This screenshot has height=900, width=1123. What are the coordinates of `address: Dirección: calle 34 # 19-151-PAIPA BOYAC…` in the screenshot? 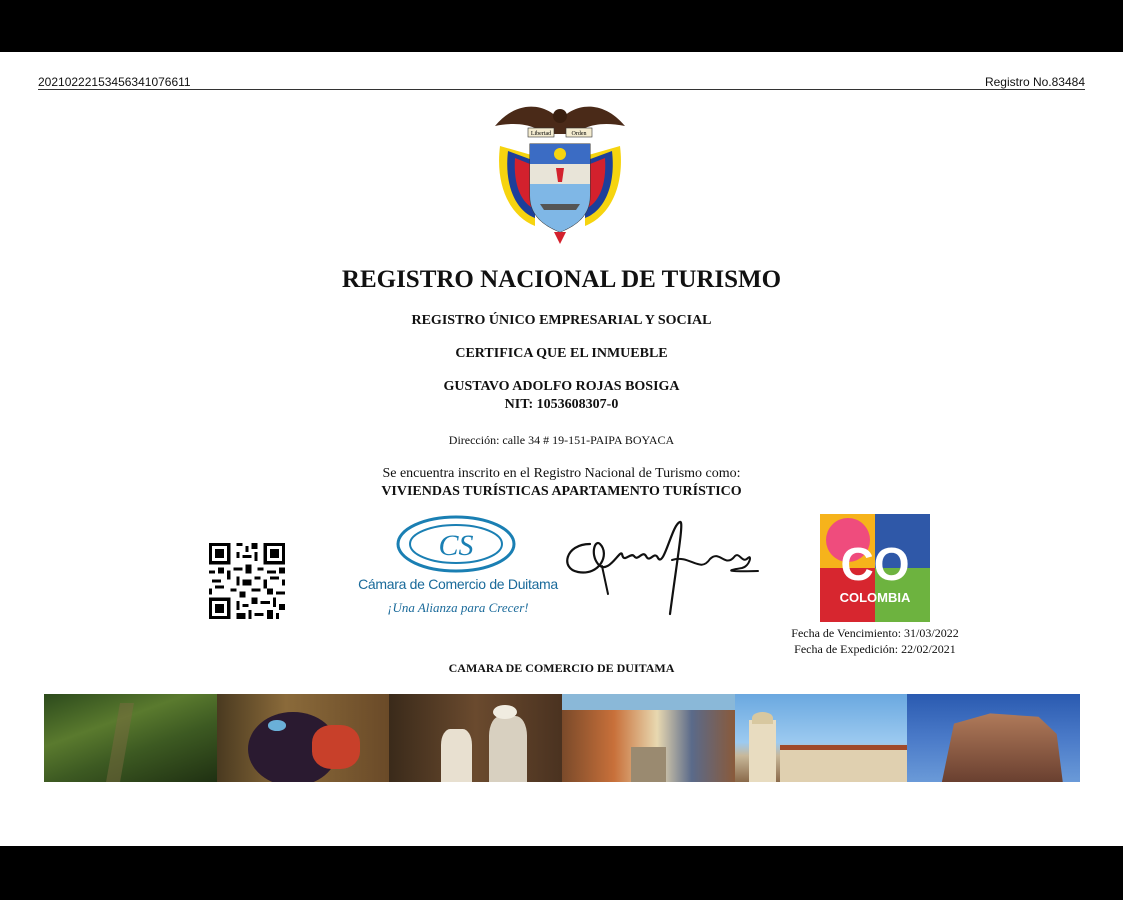 It's located at (561, 440).